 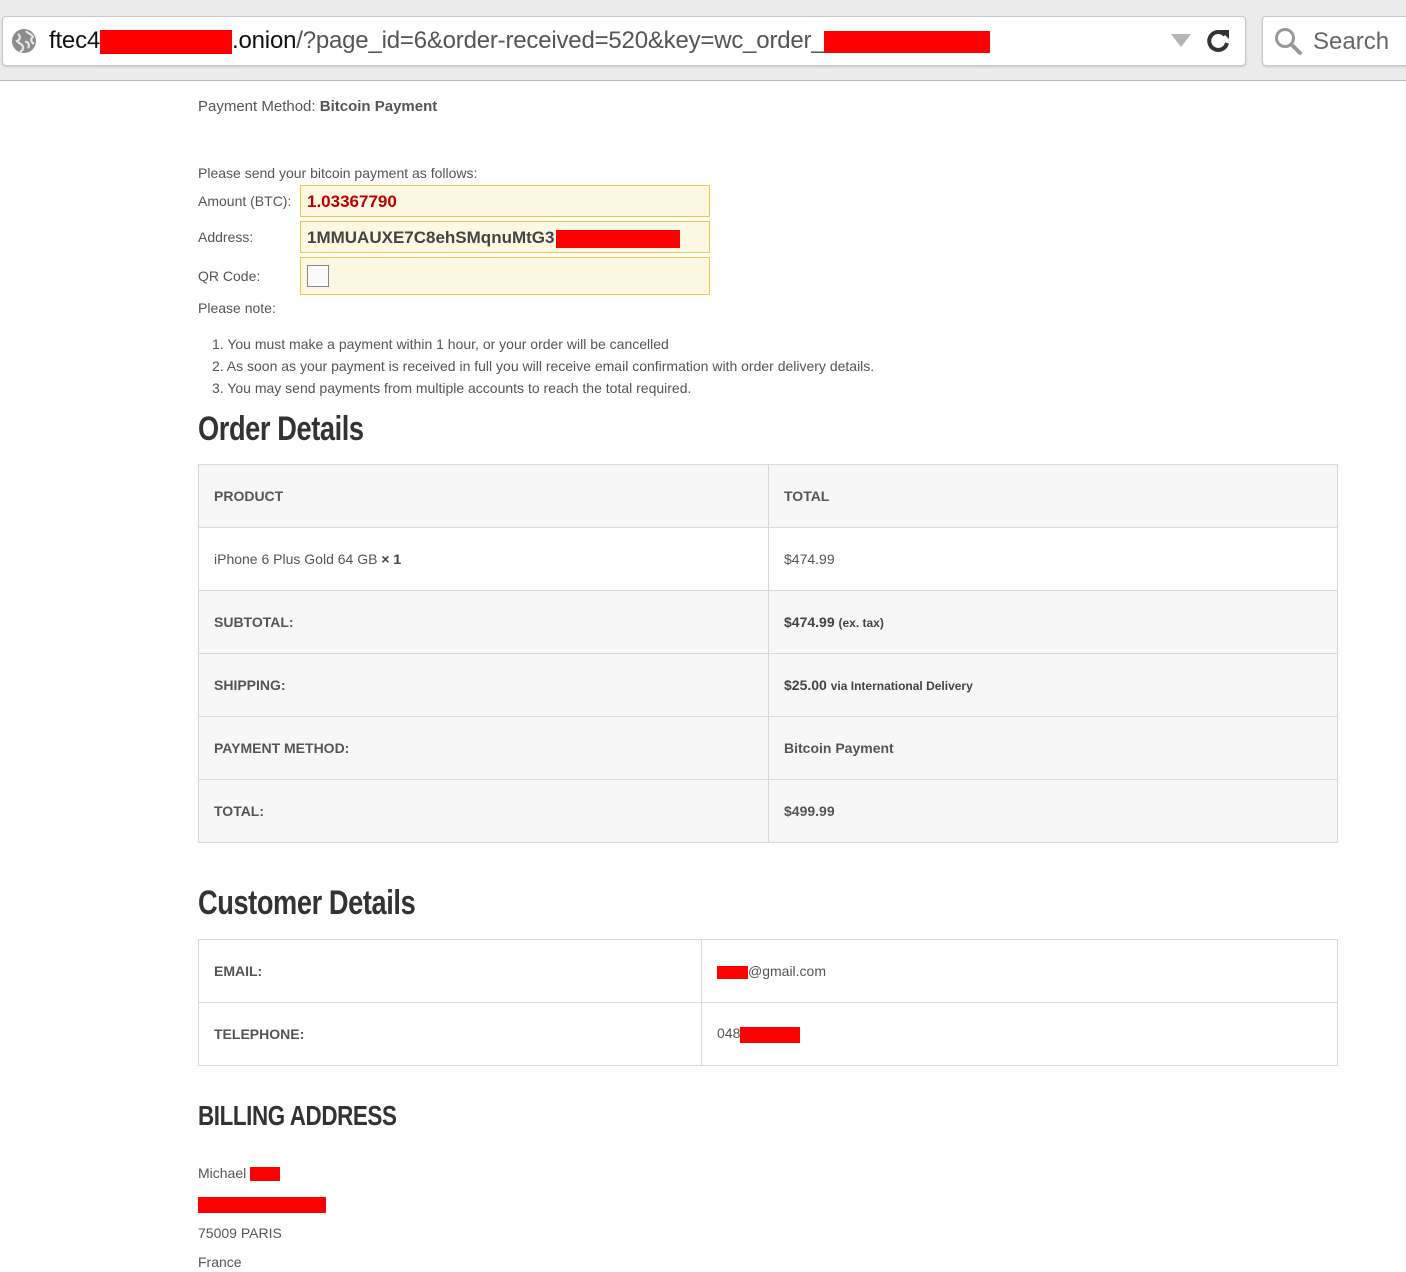 I want to click on payment-method-value: Bitcoin Payment, so click(x=378, y=106).